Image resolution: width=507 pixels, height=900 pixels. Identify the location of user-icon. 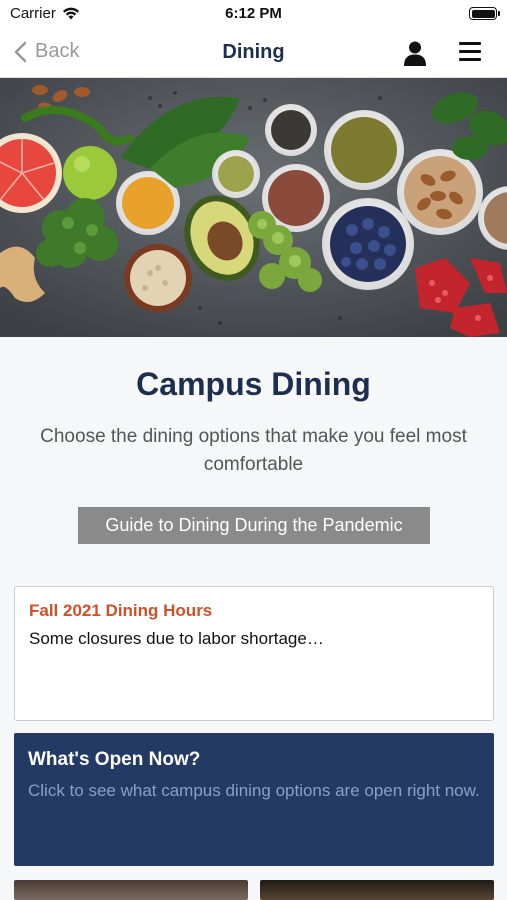
(415, 53).